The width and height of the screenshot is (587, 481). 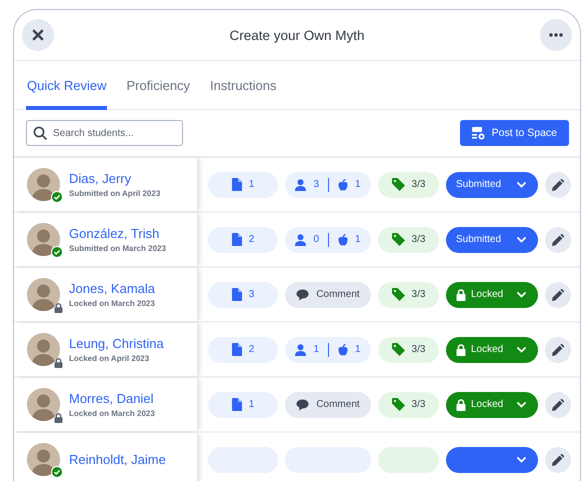 What do you see at coordinates (116, 343) in the screenshot?
I see `student-name-link: Leung, Christina` at bounding box center [116, 343].